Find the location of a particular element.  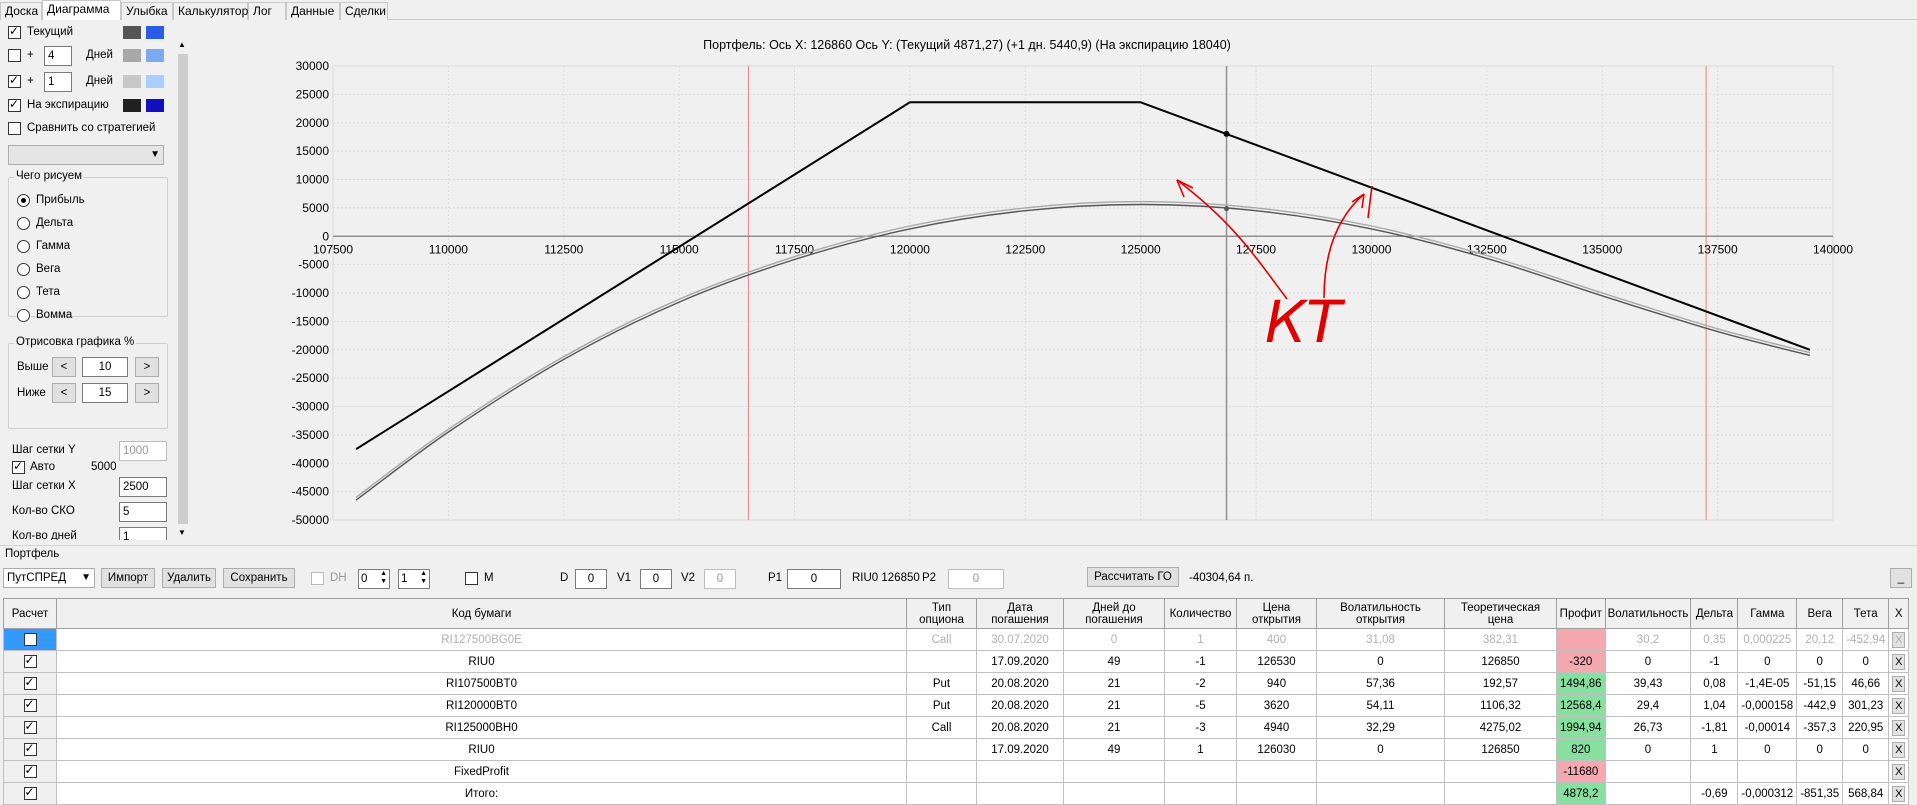

cell-delta: 1,04 is located at coordinates (1714, 705).